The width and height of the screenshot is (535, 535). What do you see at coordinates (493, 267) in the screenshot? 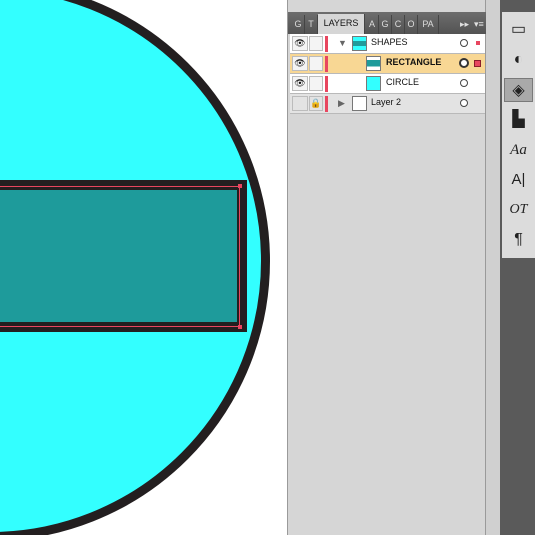
I see `panel-divider` at bounding box center [493, 267].